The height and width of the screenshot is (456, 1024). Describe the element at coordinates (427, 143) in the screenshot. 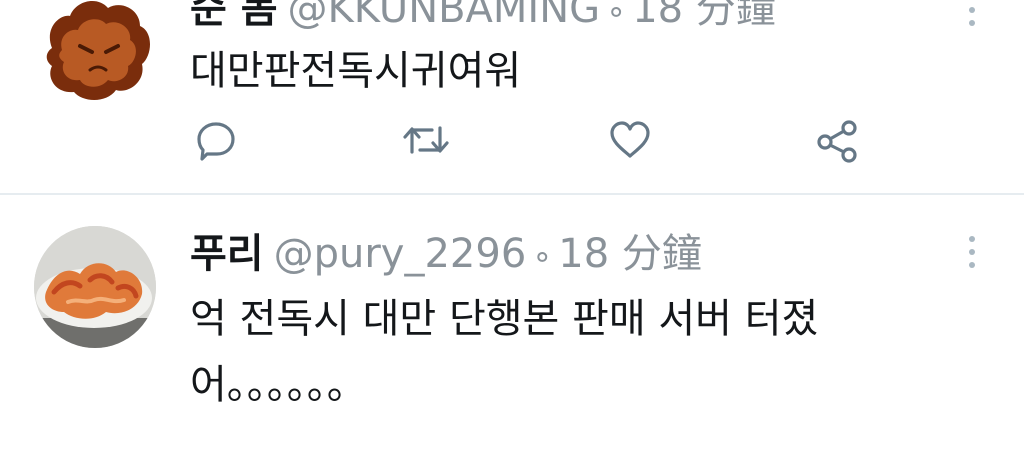

I see `retweet-icon` at that location.